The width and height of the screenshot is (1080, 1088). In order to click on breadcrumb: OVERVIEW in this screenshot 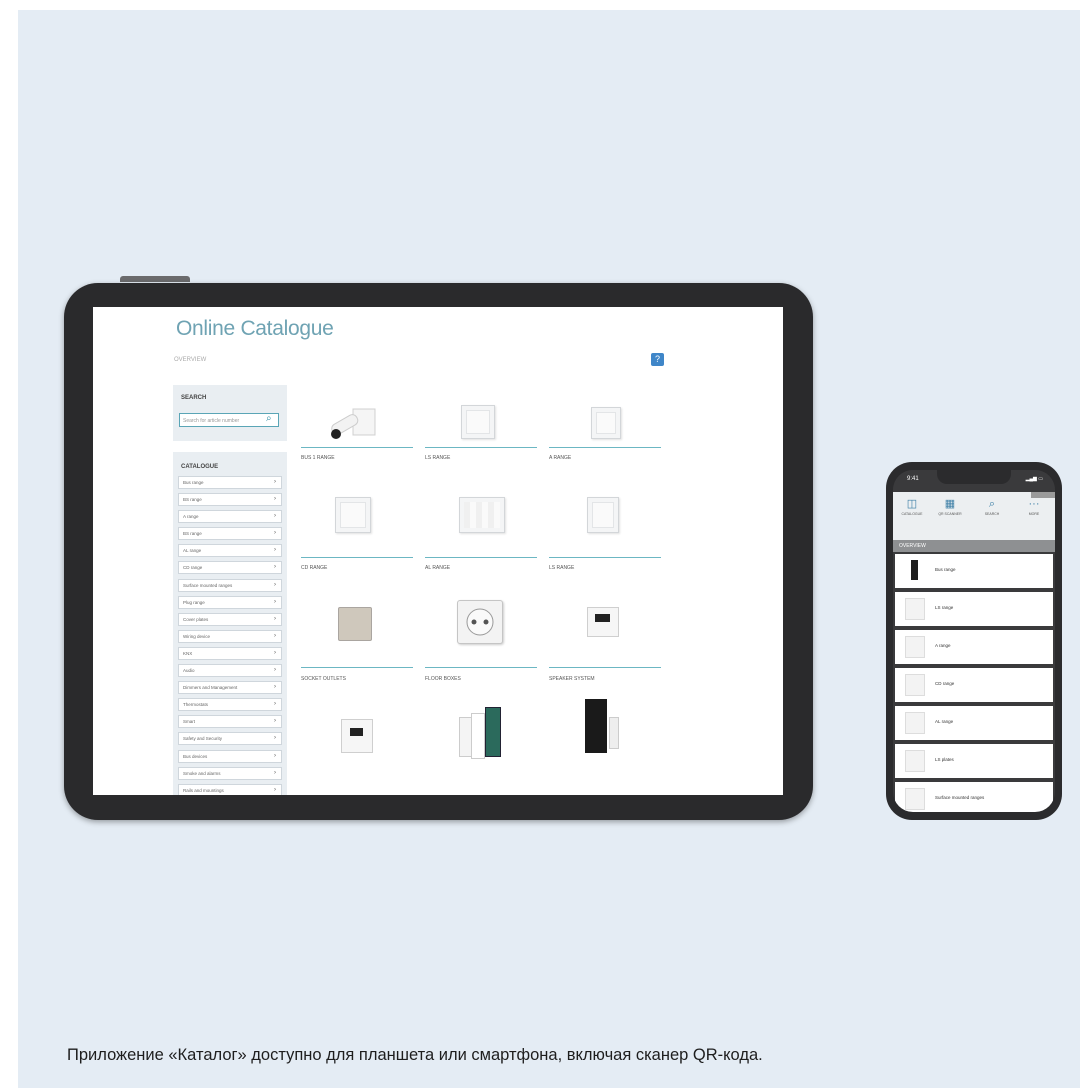, I will do `click(190, 360)`.